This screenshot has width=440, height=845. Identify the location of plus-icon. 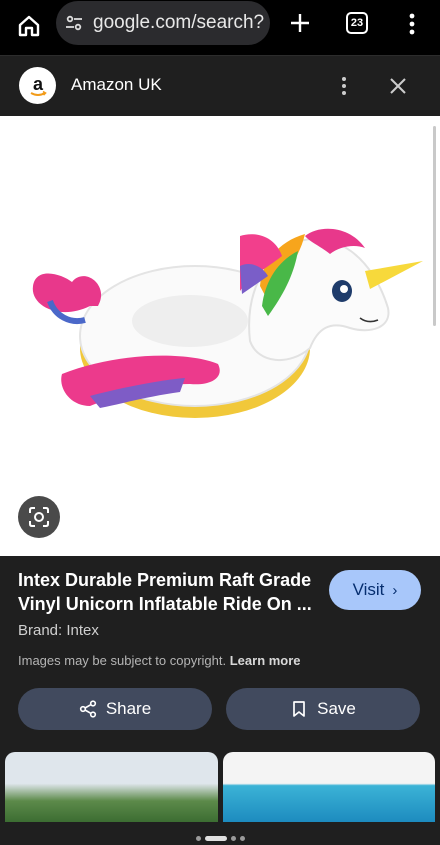
(300, 23).